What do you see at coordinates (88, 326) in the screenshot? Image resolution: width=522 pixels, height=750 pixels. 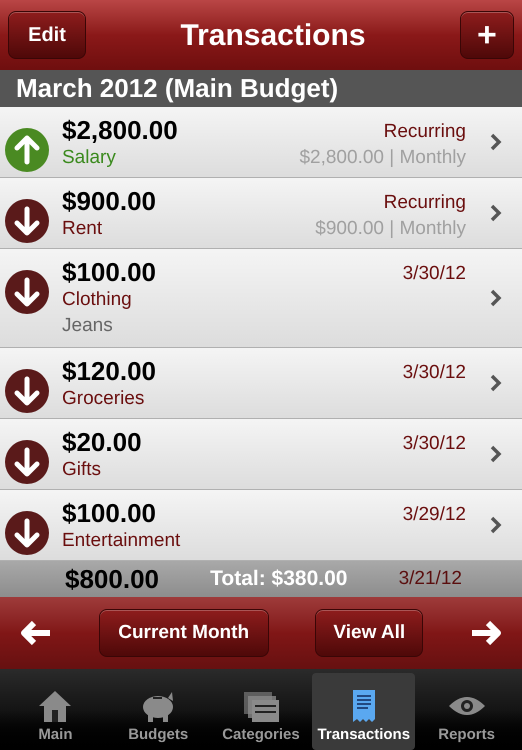 I see `note-text: Jeans` at bounding box center [88, 326].